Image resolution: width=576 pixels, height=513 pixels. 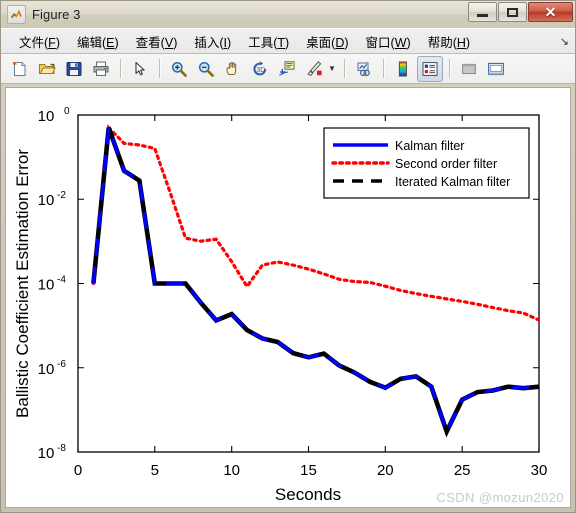 I want to click on zoom-in-icon, so click(x=179, y=69).